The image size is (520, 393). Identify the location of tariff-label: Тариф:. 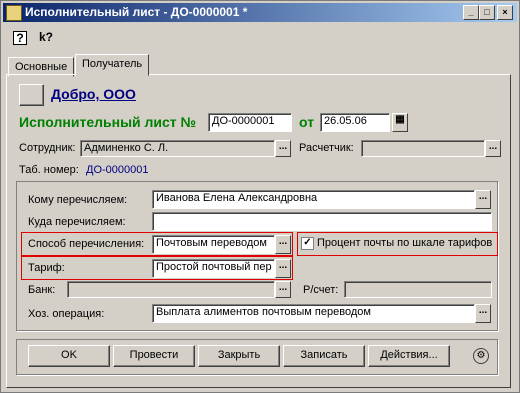
(46, 268).